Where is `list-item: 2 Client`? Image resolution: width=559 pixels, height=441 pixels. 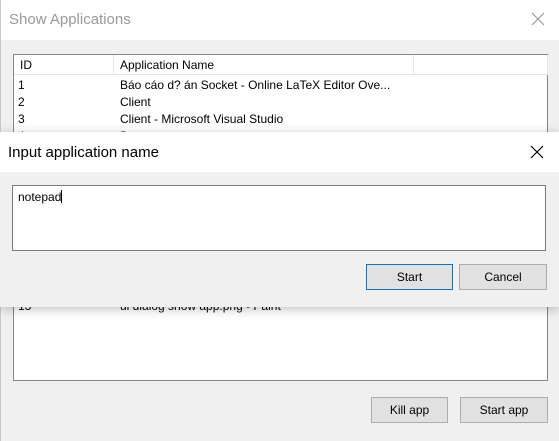 list-item: 2 Client is located at coordinates (280, 102).